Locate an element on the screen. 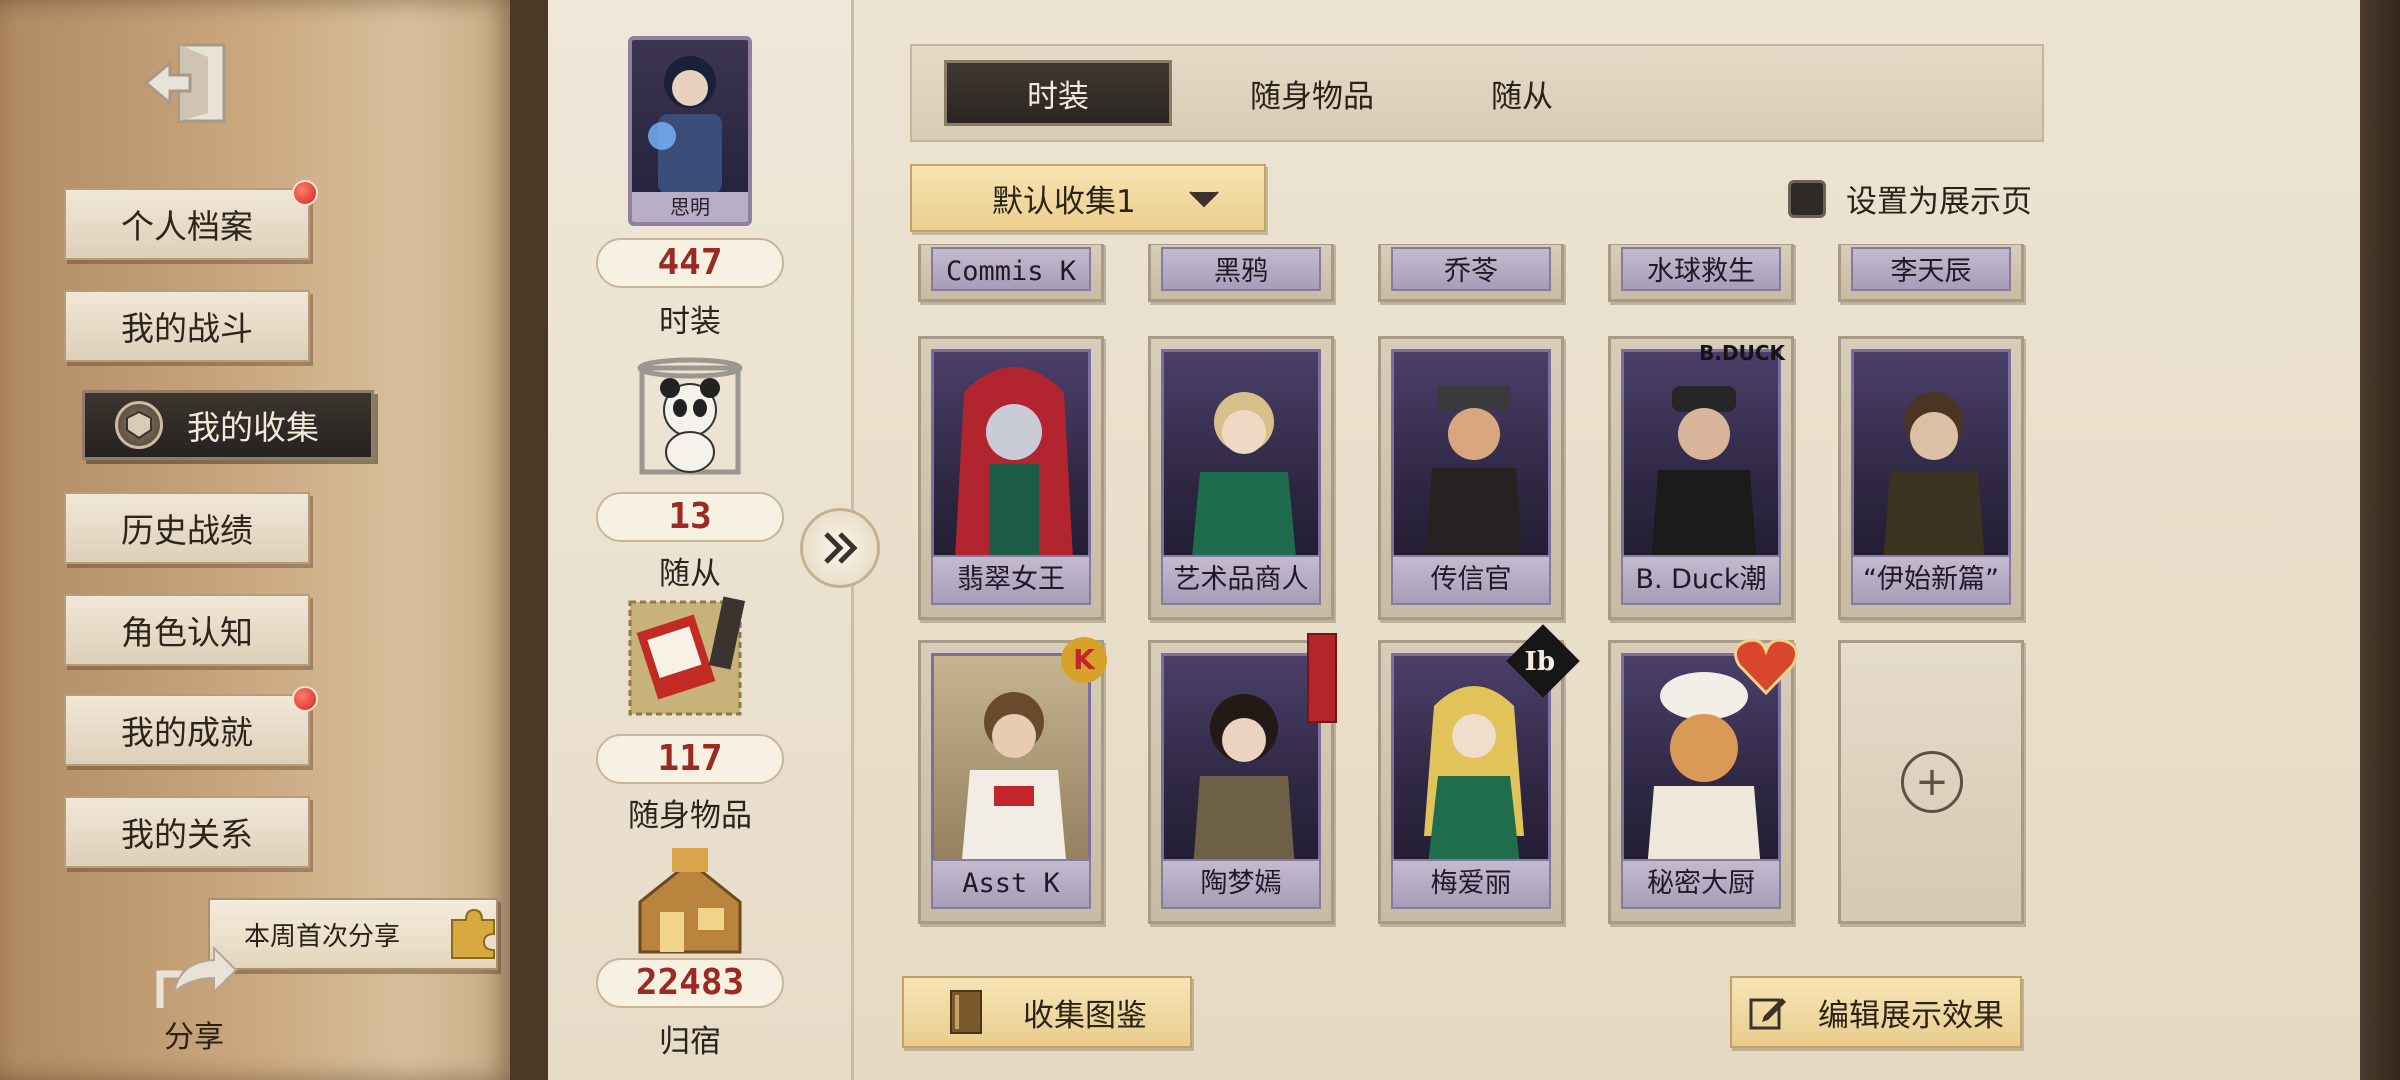  costume-name: 乔苓 is located at coordinates (1471, 269).